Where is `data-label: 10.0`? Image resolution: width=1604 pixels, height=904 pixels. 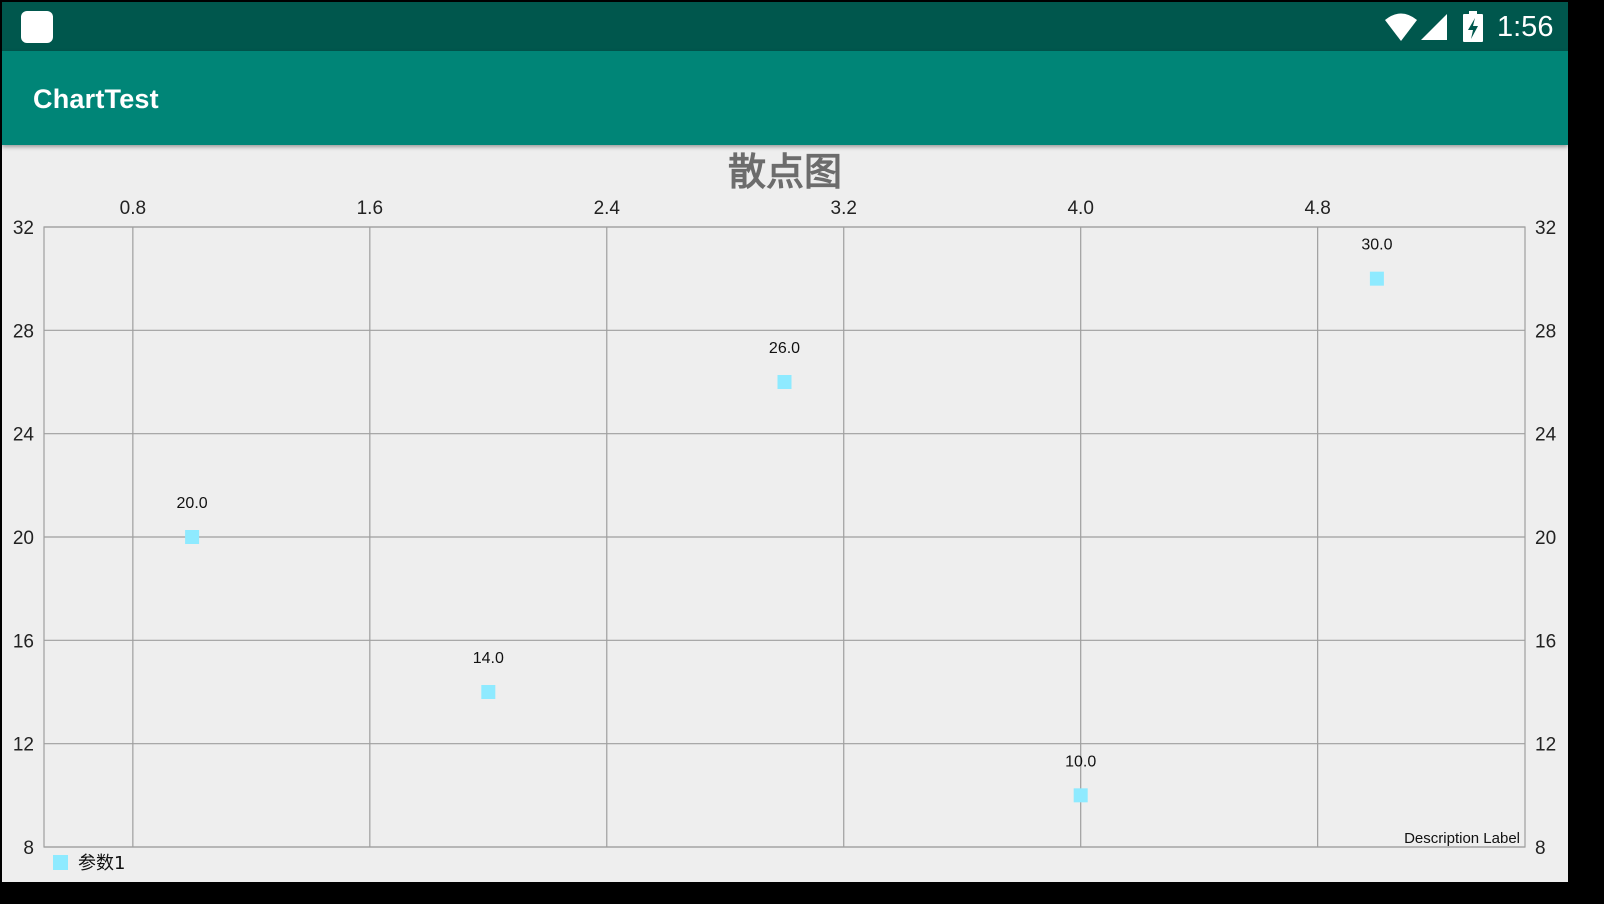 data-label: 10.0 is located at coordinates (1080, 761).